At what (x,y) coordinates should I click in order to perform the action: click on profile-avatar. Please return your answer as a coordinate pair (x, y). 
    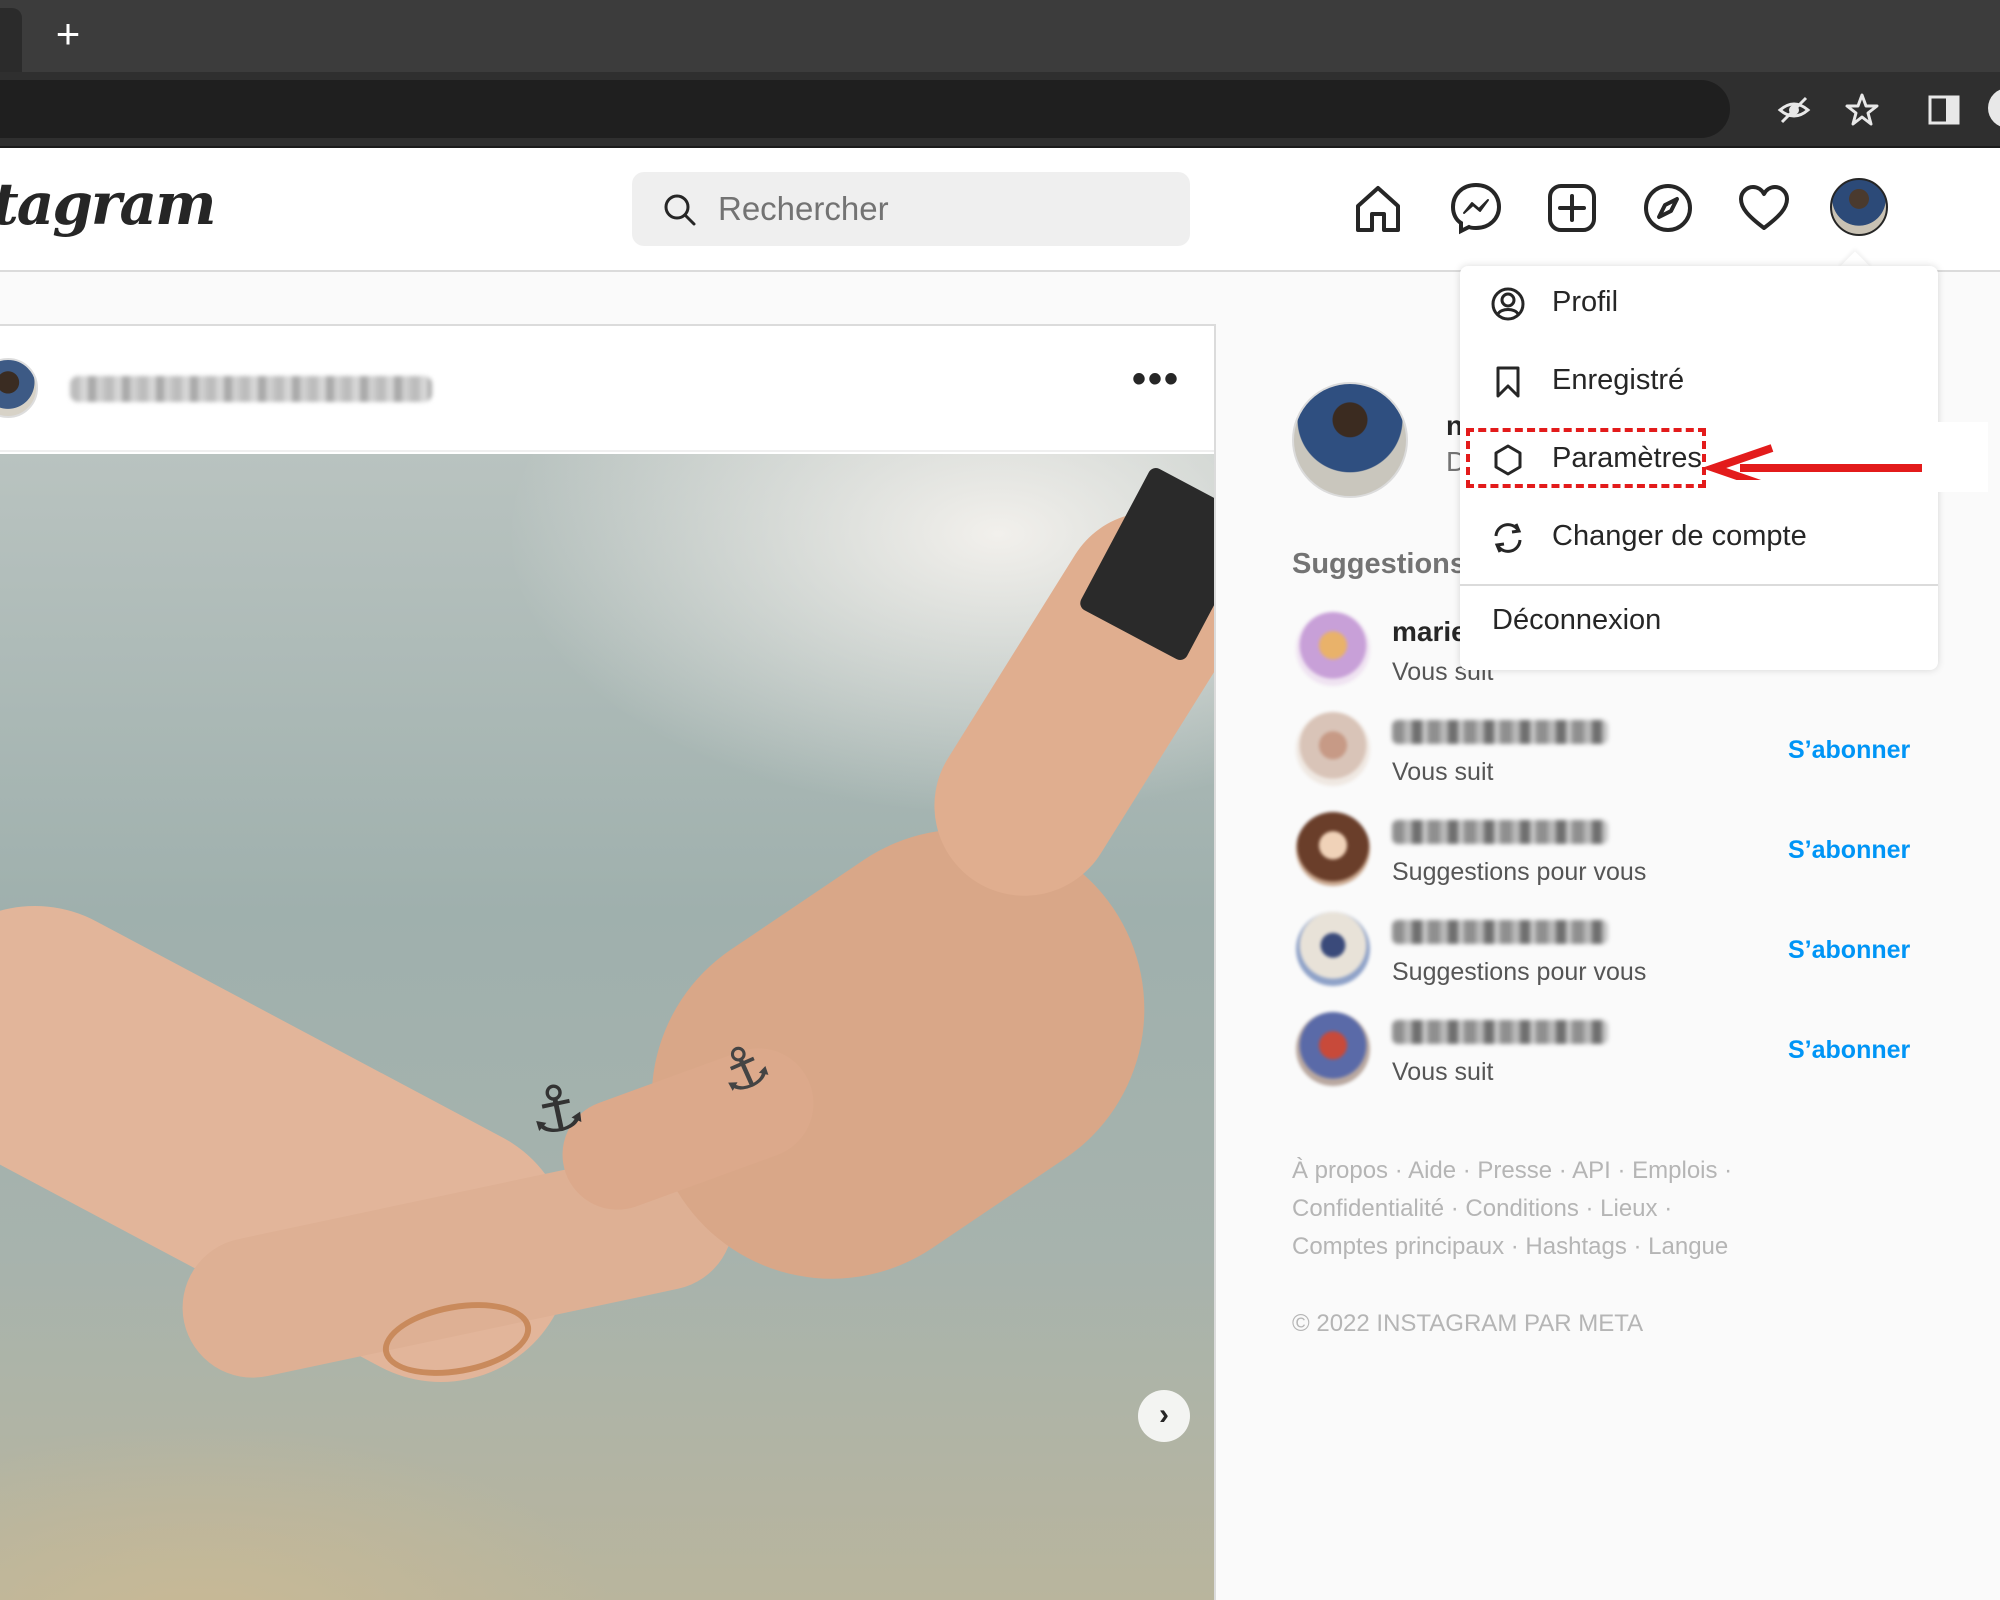
    Looking at the image, I should click on (1859, 207).